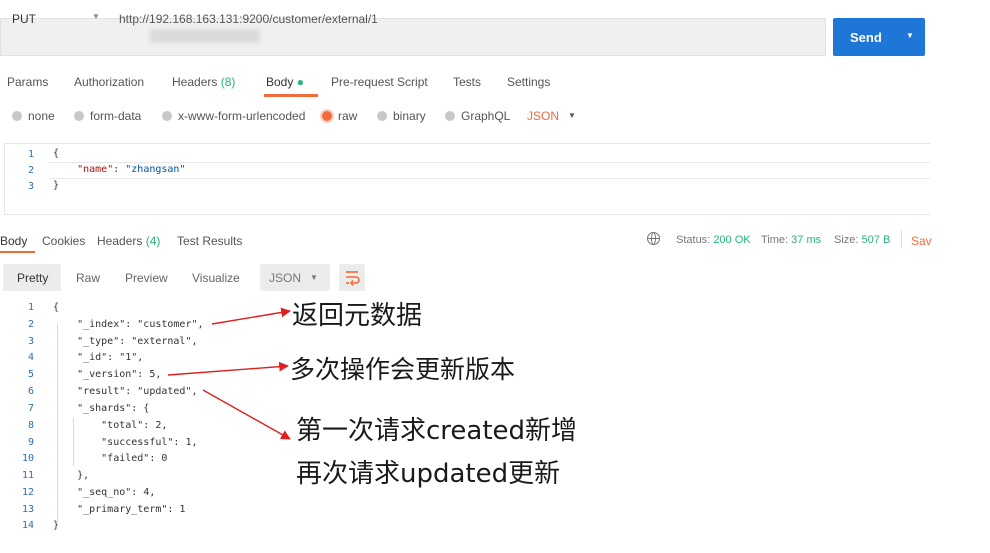 This screenshot has height=553, width=990. What do you see at coordinates (130, 527) in the screenshot?
I see `code-row: 14}` at bounding box center [130, 527].